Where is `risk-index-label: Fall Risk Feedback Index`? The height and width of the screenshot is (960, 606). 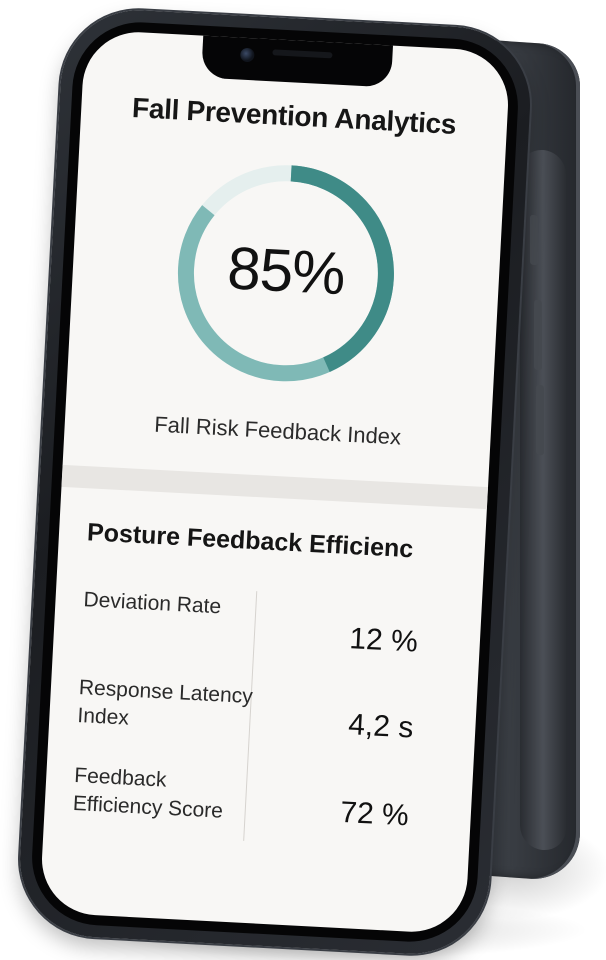 risk-index-label: Fall Risk Feedback Index is located at coordinates (277, 430).